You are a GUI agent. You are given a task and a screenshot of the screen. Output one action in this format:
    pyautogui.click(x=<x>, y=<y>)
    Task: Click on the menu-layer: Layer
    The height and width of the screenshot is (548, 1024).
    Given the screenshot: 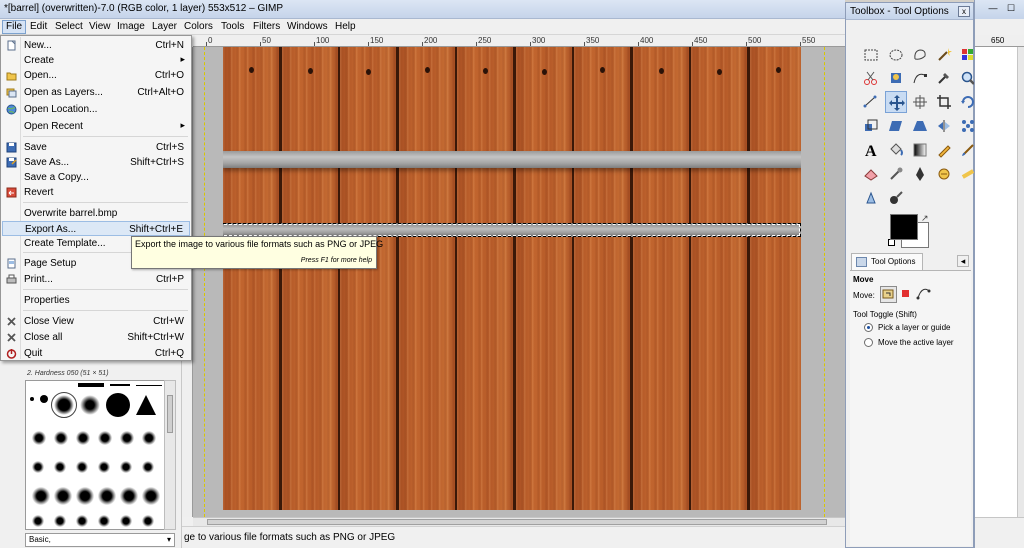 What is the action you would take?
    pyautogui.click(x=164, y=27)
    